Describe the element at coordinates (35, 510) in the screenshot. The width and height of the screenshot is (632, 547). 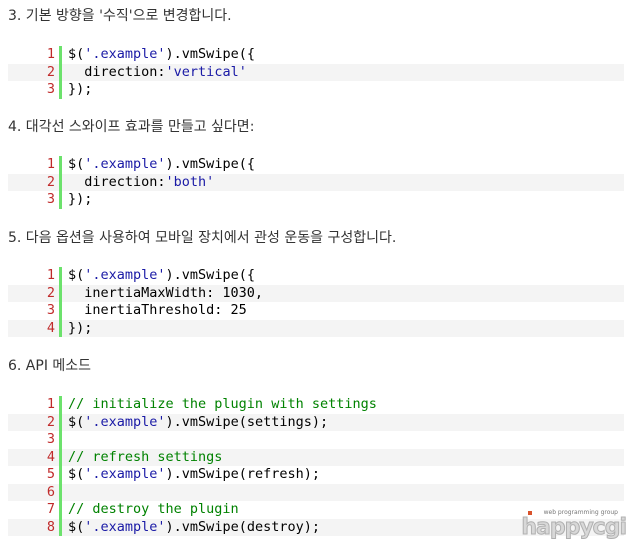
I see `line-number: 7` at that location.